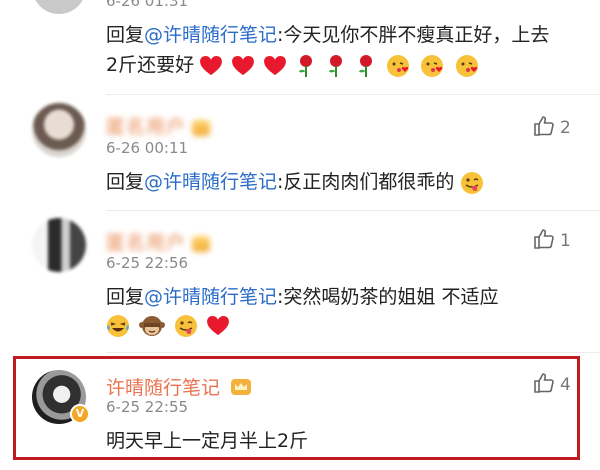  I want to click on like-count: 1, so click(565, 241).